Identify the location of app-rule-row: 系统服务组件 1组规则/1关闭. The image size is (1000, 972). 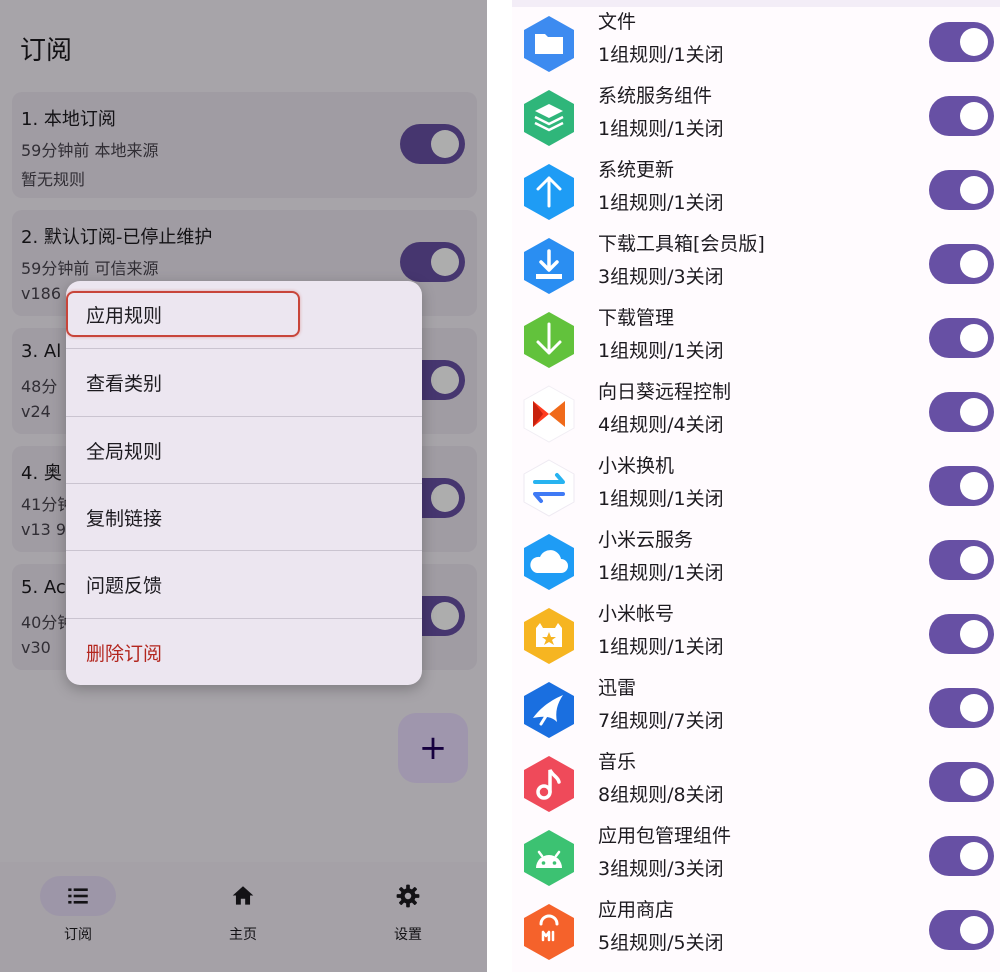
(756, 118).